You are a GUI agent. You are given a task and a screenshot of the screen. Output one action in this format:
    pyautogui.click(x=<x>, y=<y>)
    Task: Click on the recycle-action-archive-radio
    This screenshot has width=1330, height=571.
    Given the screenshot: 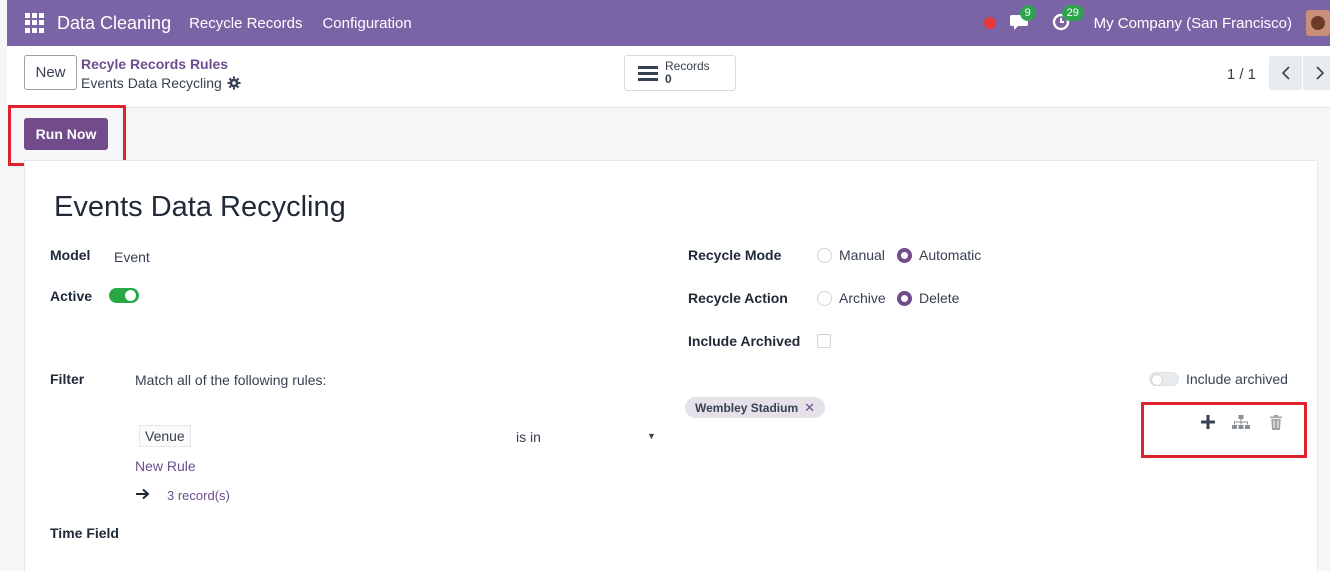 What is the action you would take?
    pyautogui.click(x=824, y=298)
    